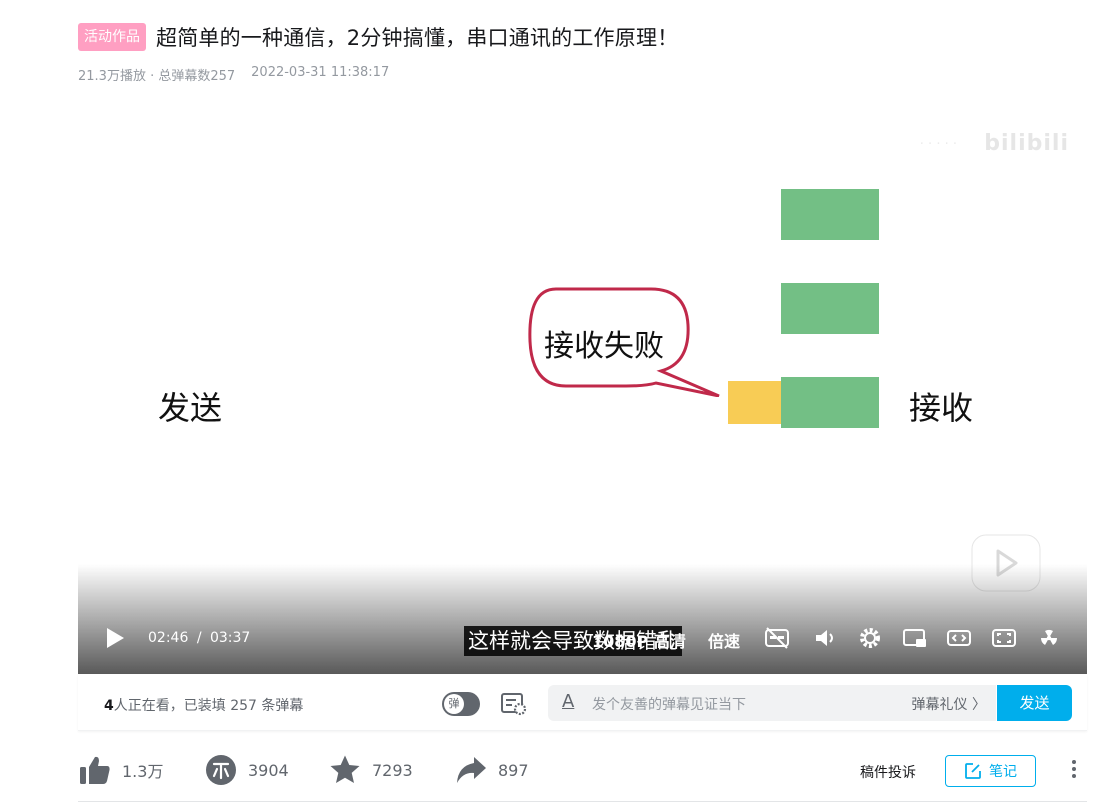  What do you see at coordinates (669, 705) in the screenshot?
I see `danmaku-placeholder: 发个友善的弹幕见证当下` at bounding box center [669, 705].